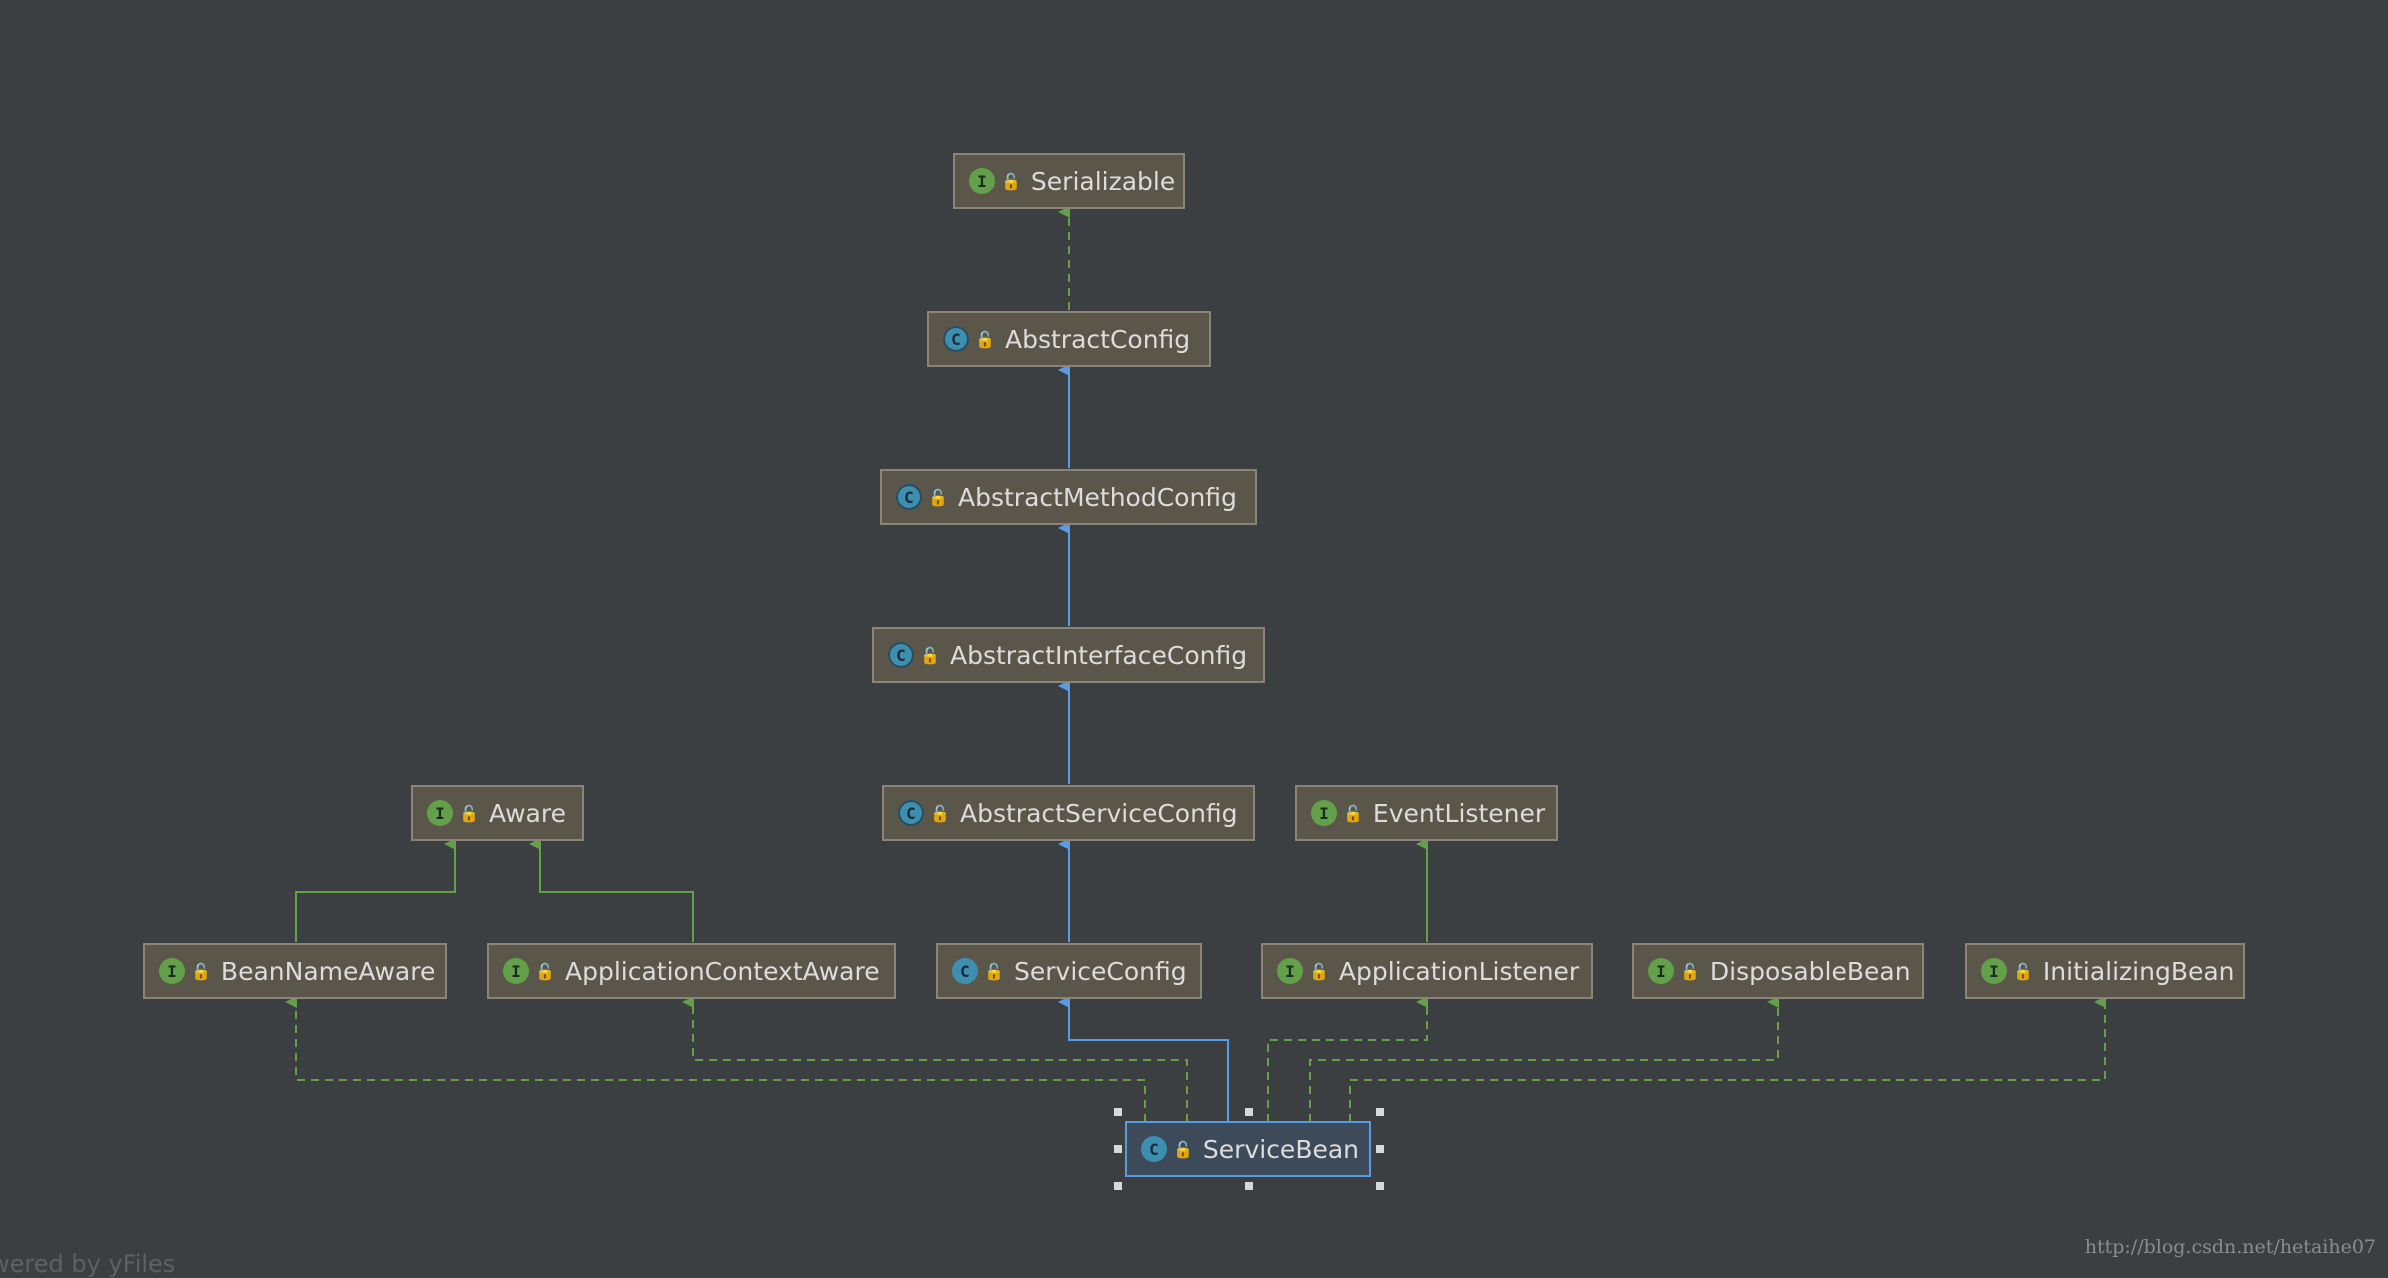 The height and width of the screenshot is (1278, 2388). What do you see at coordinates (1544, 1059) in the screenshot?
I see `edge-servicebean-disposablebean` at bounding box center [1544, 1059].